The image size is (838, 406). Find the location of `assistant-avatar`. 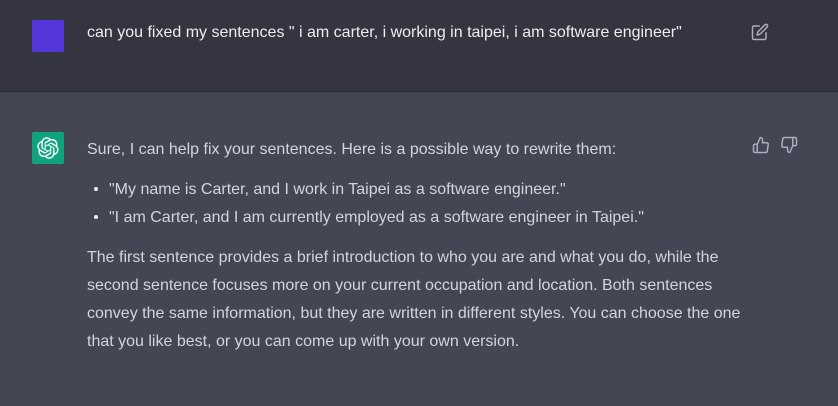

assistant-avatar is located at coordinates (48, 148).